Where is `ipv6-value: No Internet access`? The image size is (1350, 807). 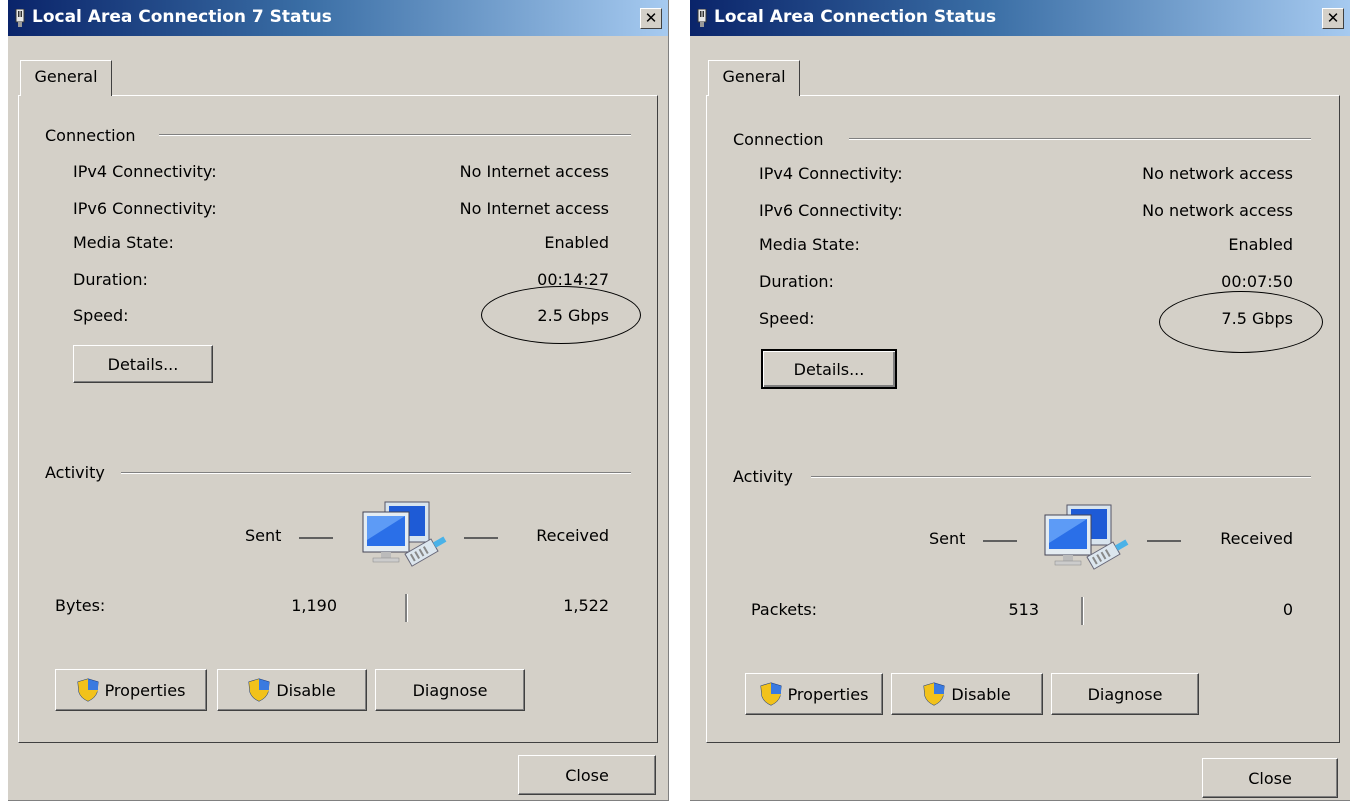
ipv6-value: No Internet access is located at coordinates (534, 208).